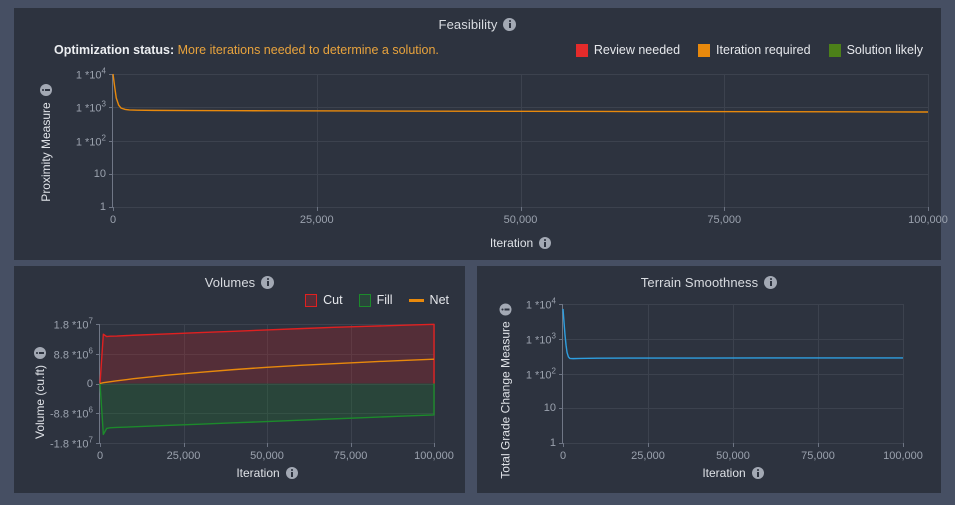 This screenshot has height=505, width=955. Describe the element at coordinates (763, 50) in the screenshot. I see `legend-label-iteration-required: Iteration required` at that location.